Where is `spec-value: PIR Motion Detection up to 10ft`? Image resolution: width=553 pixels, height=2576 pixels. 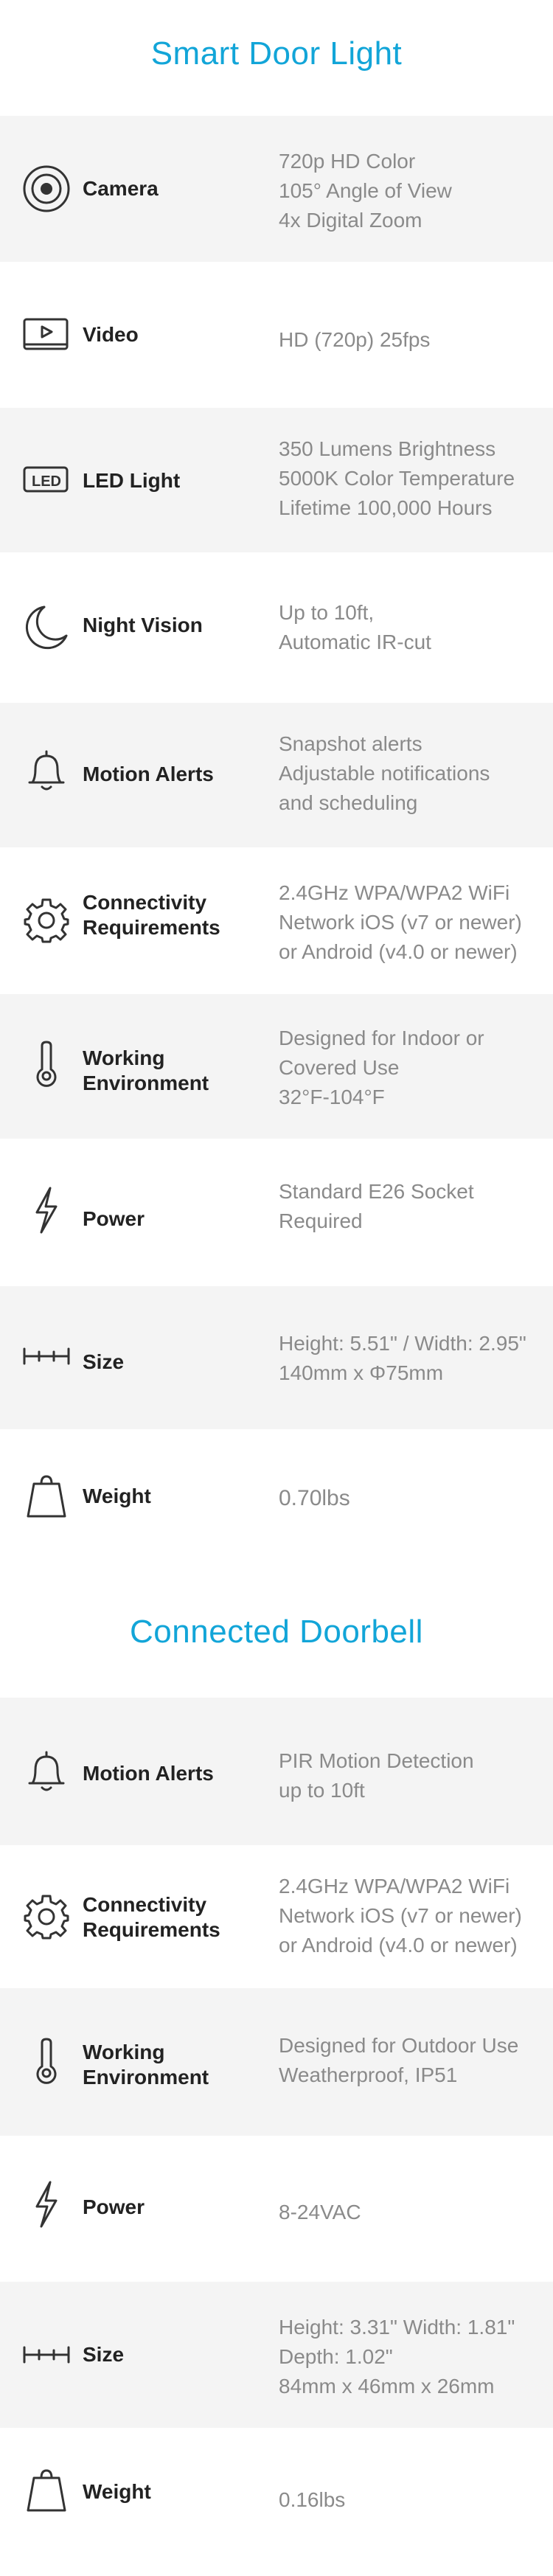
spec-value: PIR Motion Detection up to 10ft is located at coordinates (376, 1775).